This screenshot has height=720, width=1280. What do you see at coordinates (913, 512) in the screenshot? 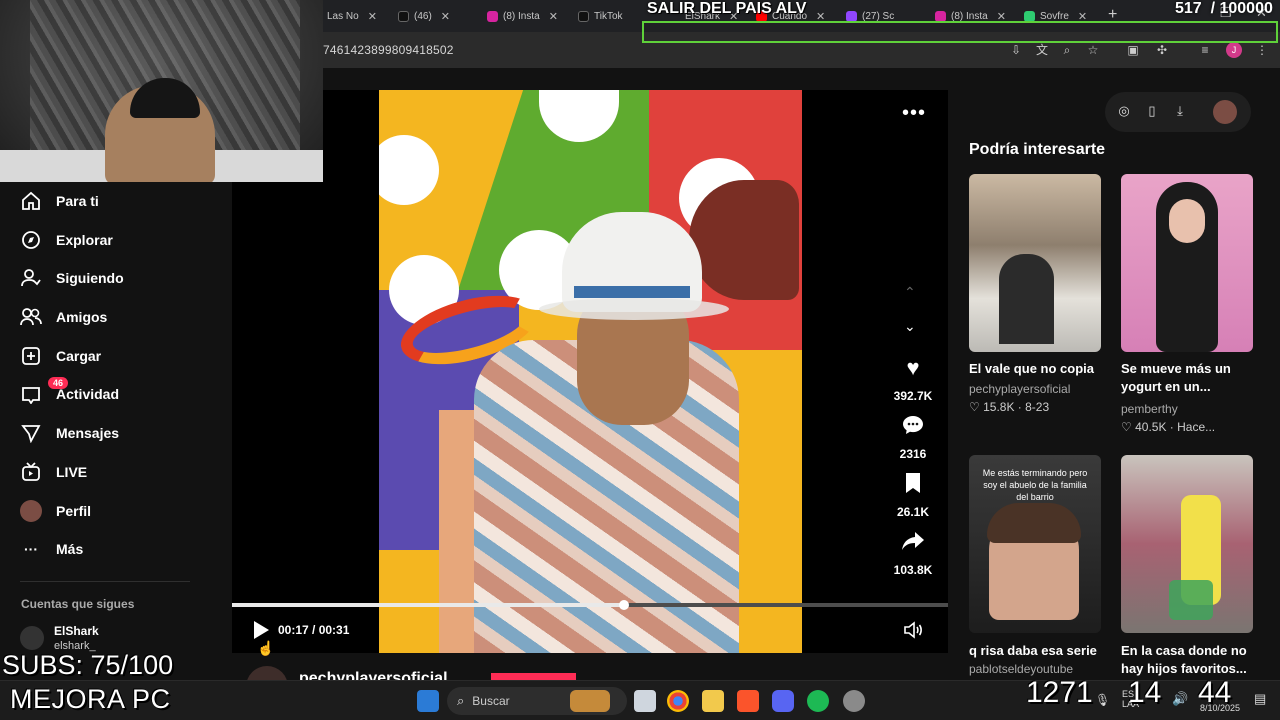
I see `save-count: 26.1K` at bounding box center [913, 512].